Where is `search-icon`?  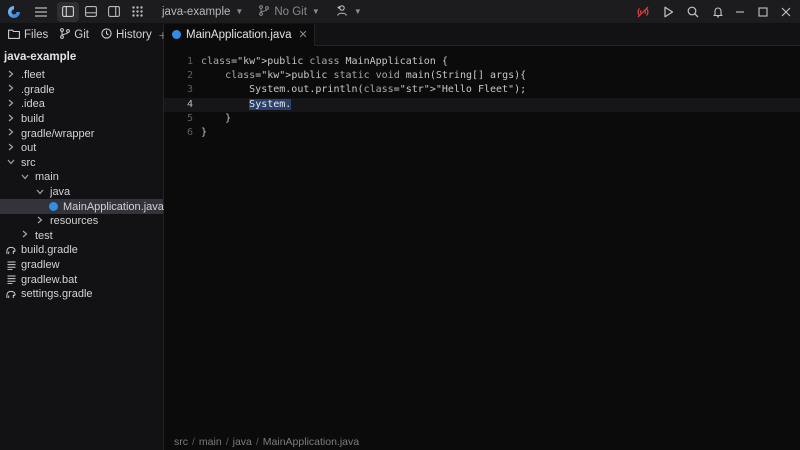 search-icon is located at coordinates (693, 12).